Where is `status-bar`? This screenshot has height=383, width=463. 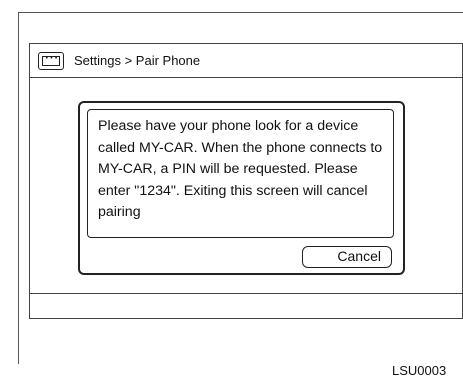 status-bar is located at coordinates (246, 305).